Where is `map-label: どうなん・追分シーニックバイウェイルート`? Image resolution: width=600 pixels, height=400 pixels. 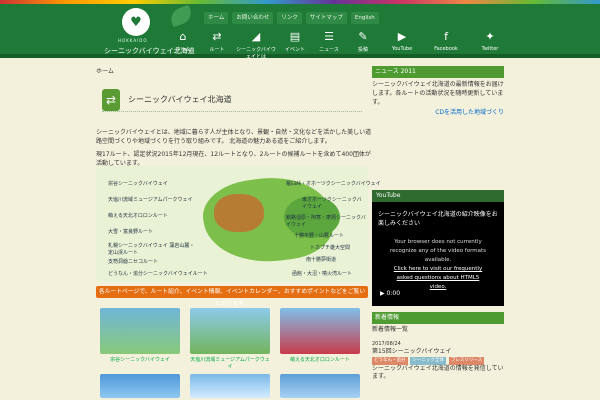
map-label: どうなん・追分シーニックバイウェイルート is located at coordinates (158, 273).